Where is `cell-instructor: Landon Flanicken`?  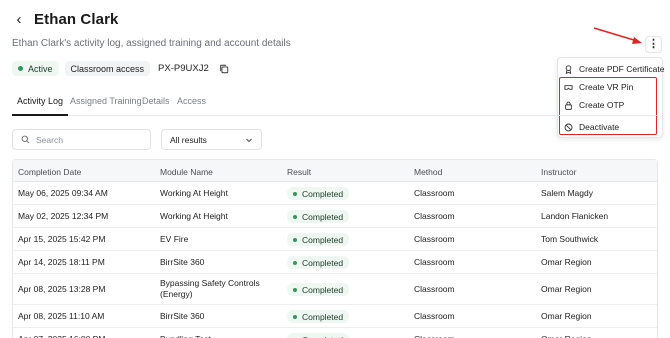
cell-instructor: Landon Flanicken is located at coordinates (575, 216).